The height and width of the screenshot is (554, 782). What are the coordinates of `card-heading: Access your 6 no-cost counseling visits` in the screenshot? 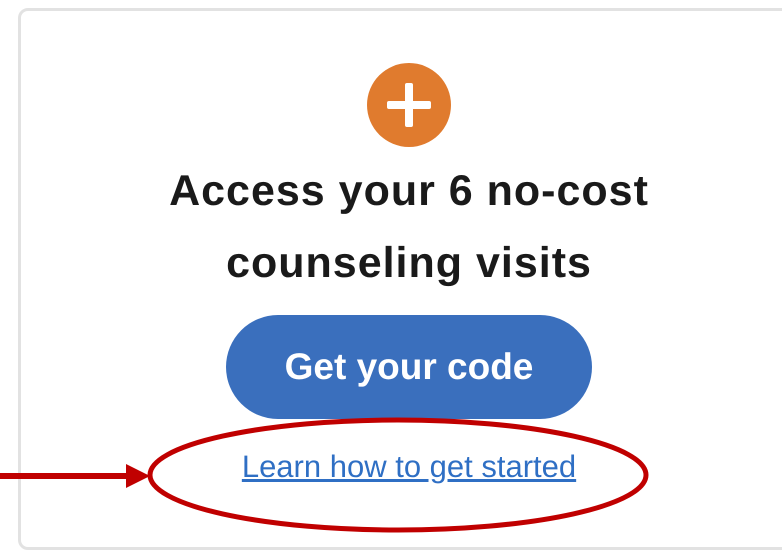 It's located at (409, 227).